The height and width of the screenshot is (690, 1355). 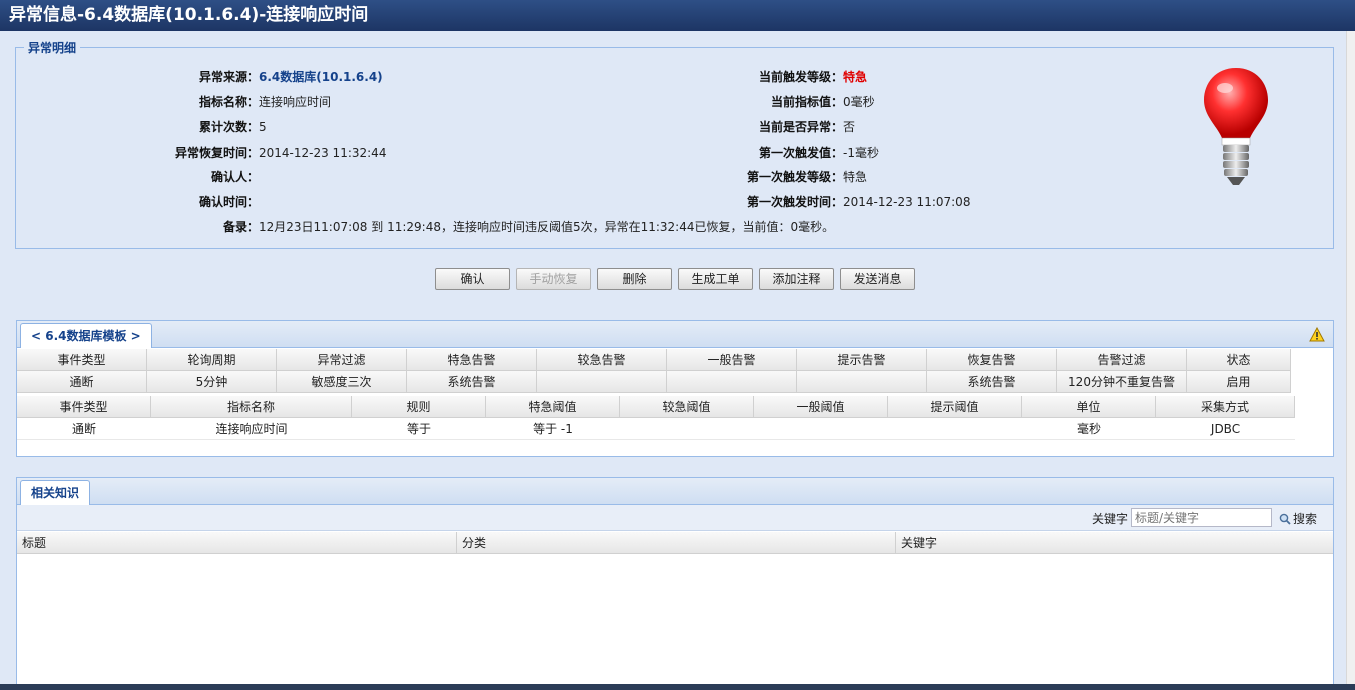 What do you see at coordinates (800, 153) in the screenshot?
I see `first-value-label: 第一次触发值：` at bounding box center [800, 153].